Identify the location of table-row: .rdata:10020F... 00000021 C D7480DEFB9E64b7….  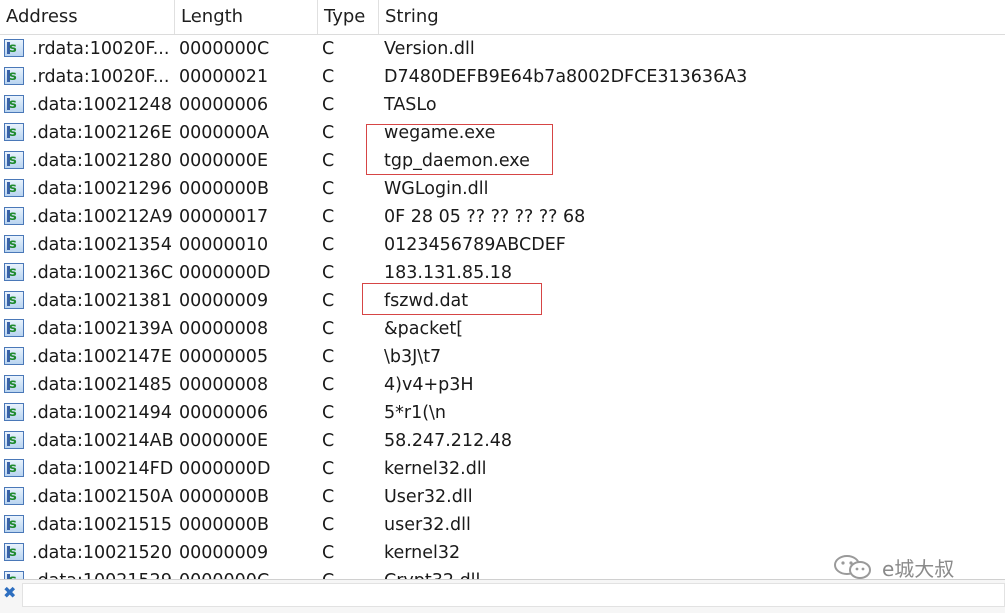
(502, 77).